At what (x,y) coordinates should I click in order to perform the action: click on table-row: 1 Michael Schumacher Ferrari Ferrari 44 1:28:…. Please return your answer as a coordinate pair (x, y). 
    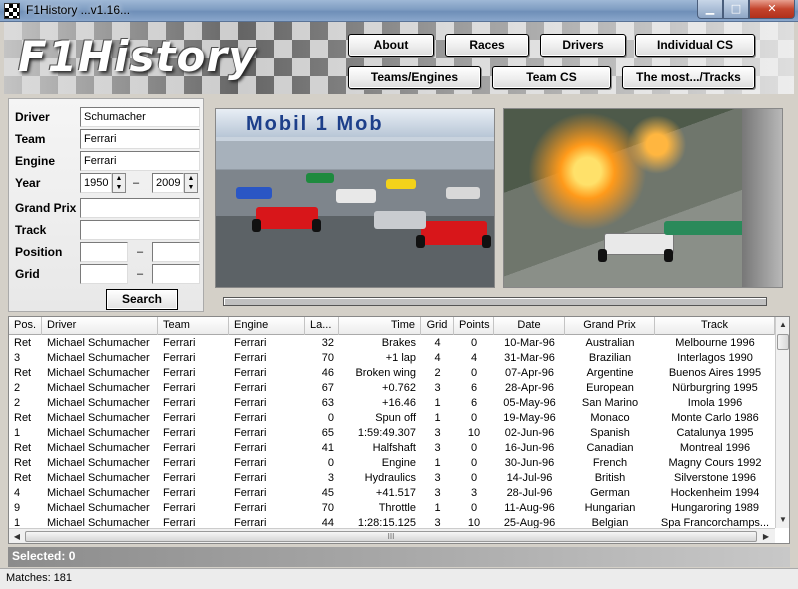
    Looking at the image, I should click on (392, 522).